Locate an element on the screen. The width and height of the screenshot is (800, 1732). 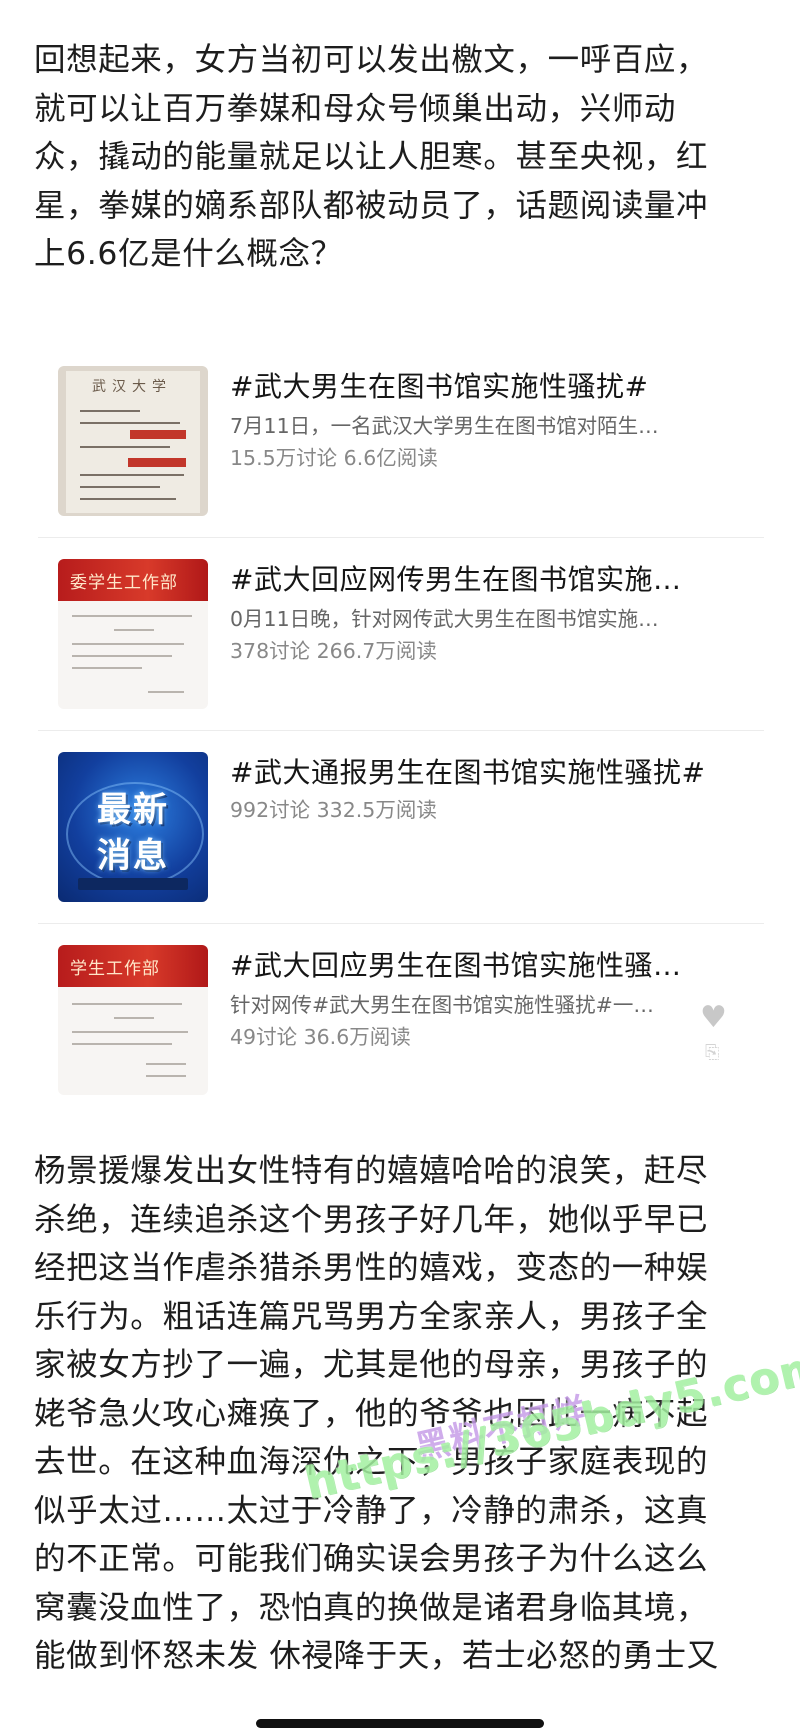
breaking-news-thumbnail: 最新 消息 is located at coordinates (133, 827).